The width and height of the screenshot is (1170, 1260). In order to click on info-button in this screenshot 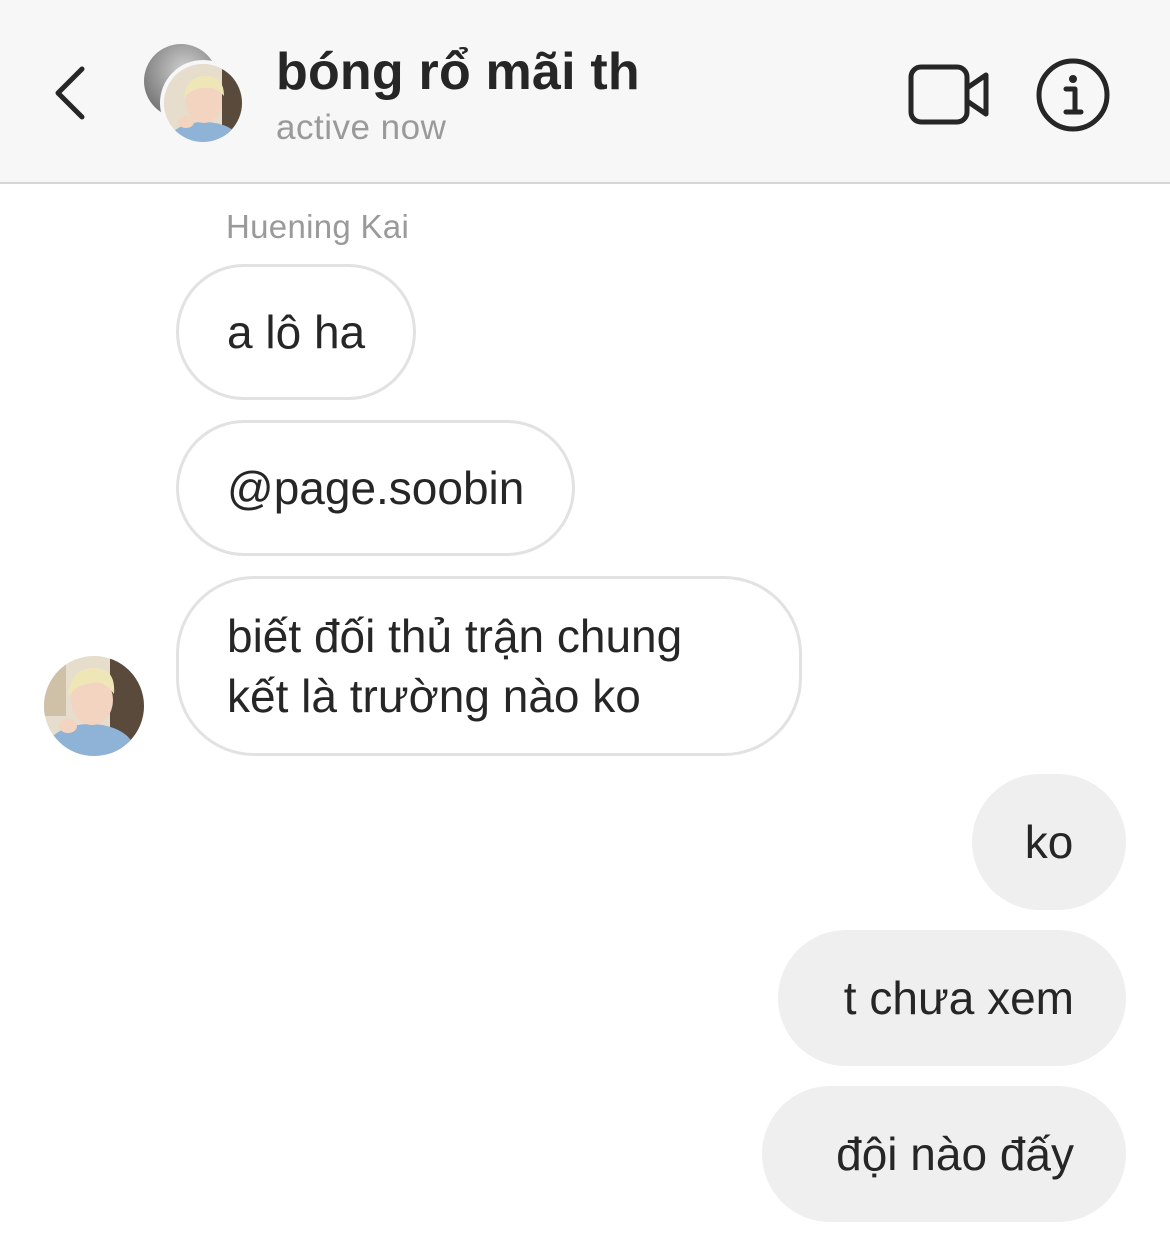, I will do `click(1073, 95)`.